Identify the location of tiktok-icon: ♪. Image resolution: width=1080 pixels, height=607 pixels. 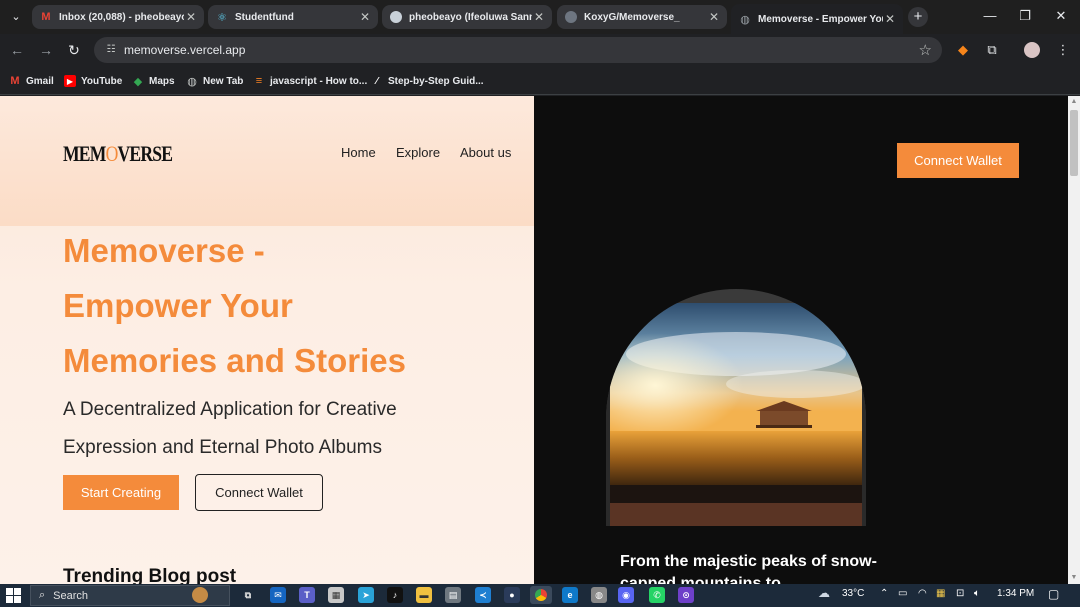
(395, 595).